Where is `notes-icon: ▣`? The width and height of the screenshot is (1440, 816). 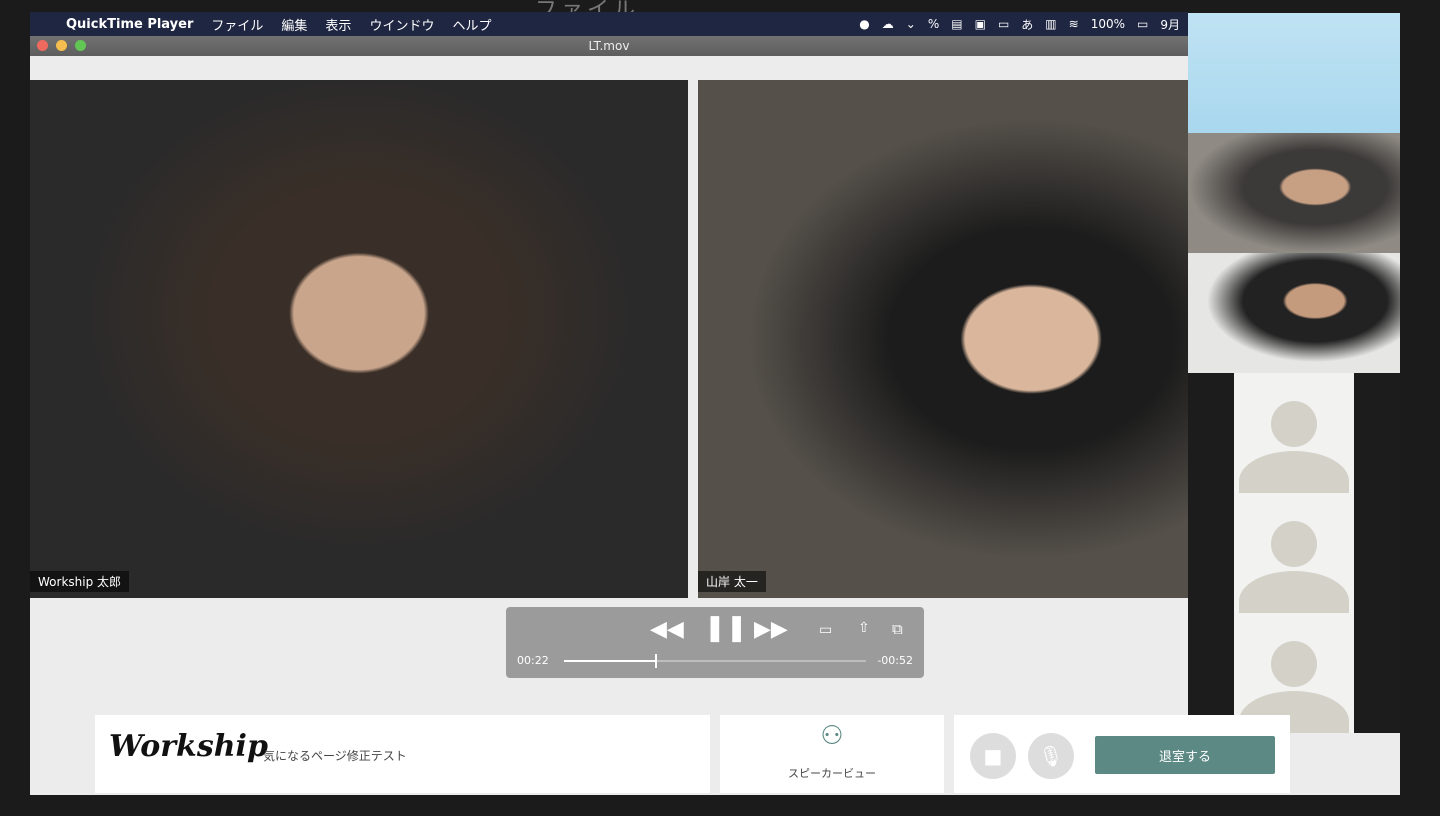
notes-icon: ▣ is located at coordinates (980, 24).